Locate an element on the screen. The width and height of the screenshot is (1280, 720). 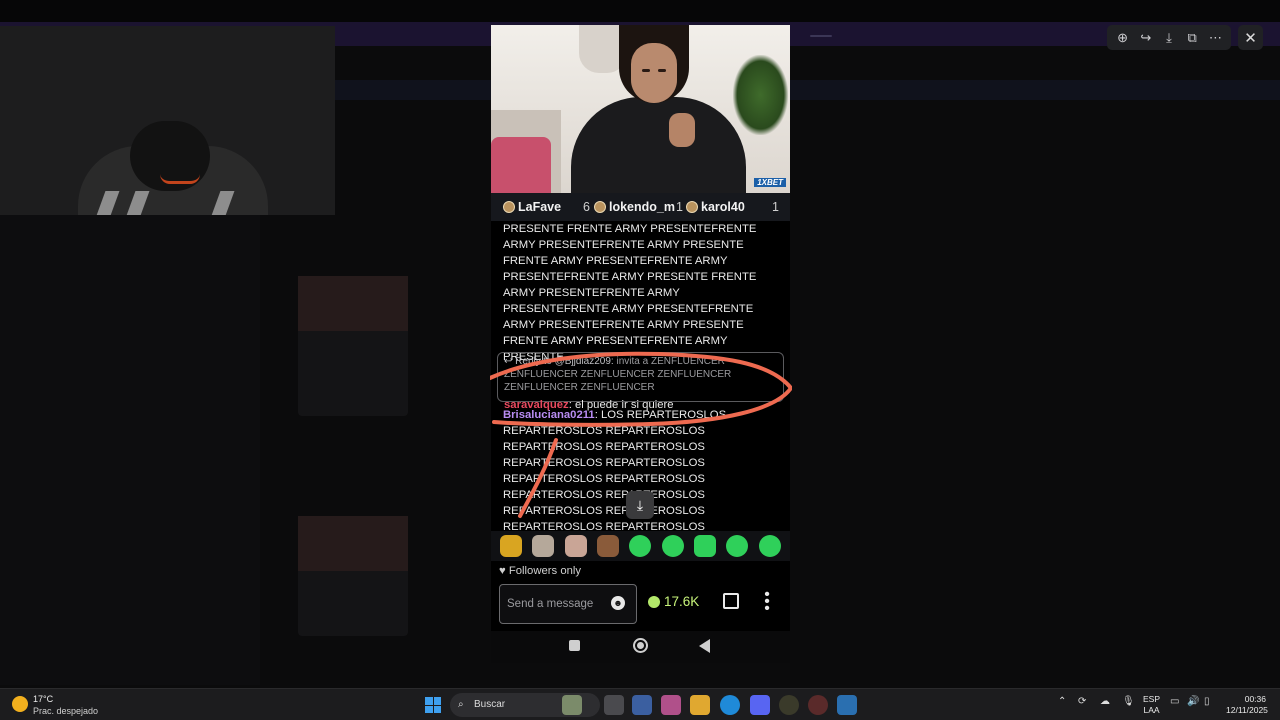
background-banner-button is located at coordinates (821, 36).